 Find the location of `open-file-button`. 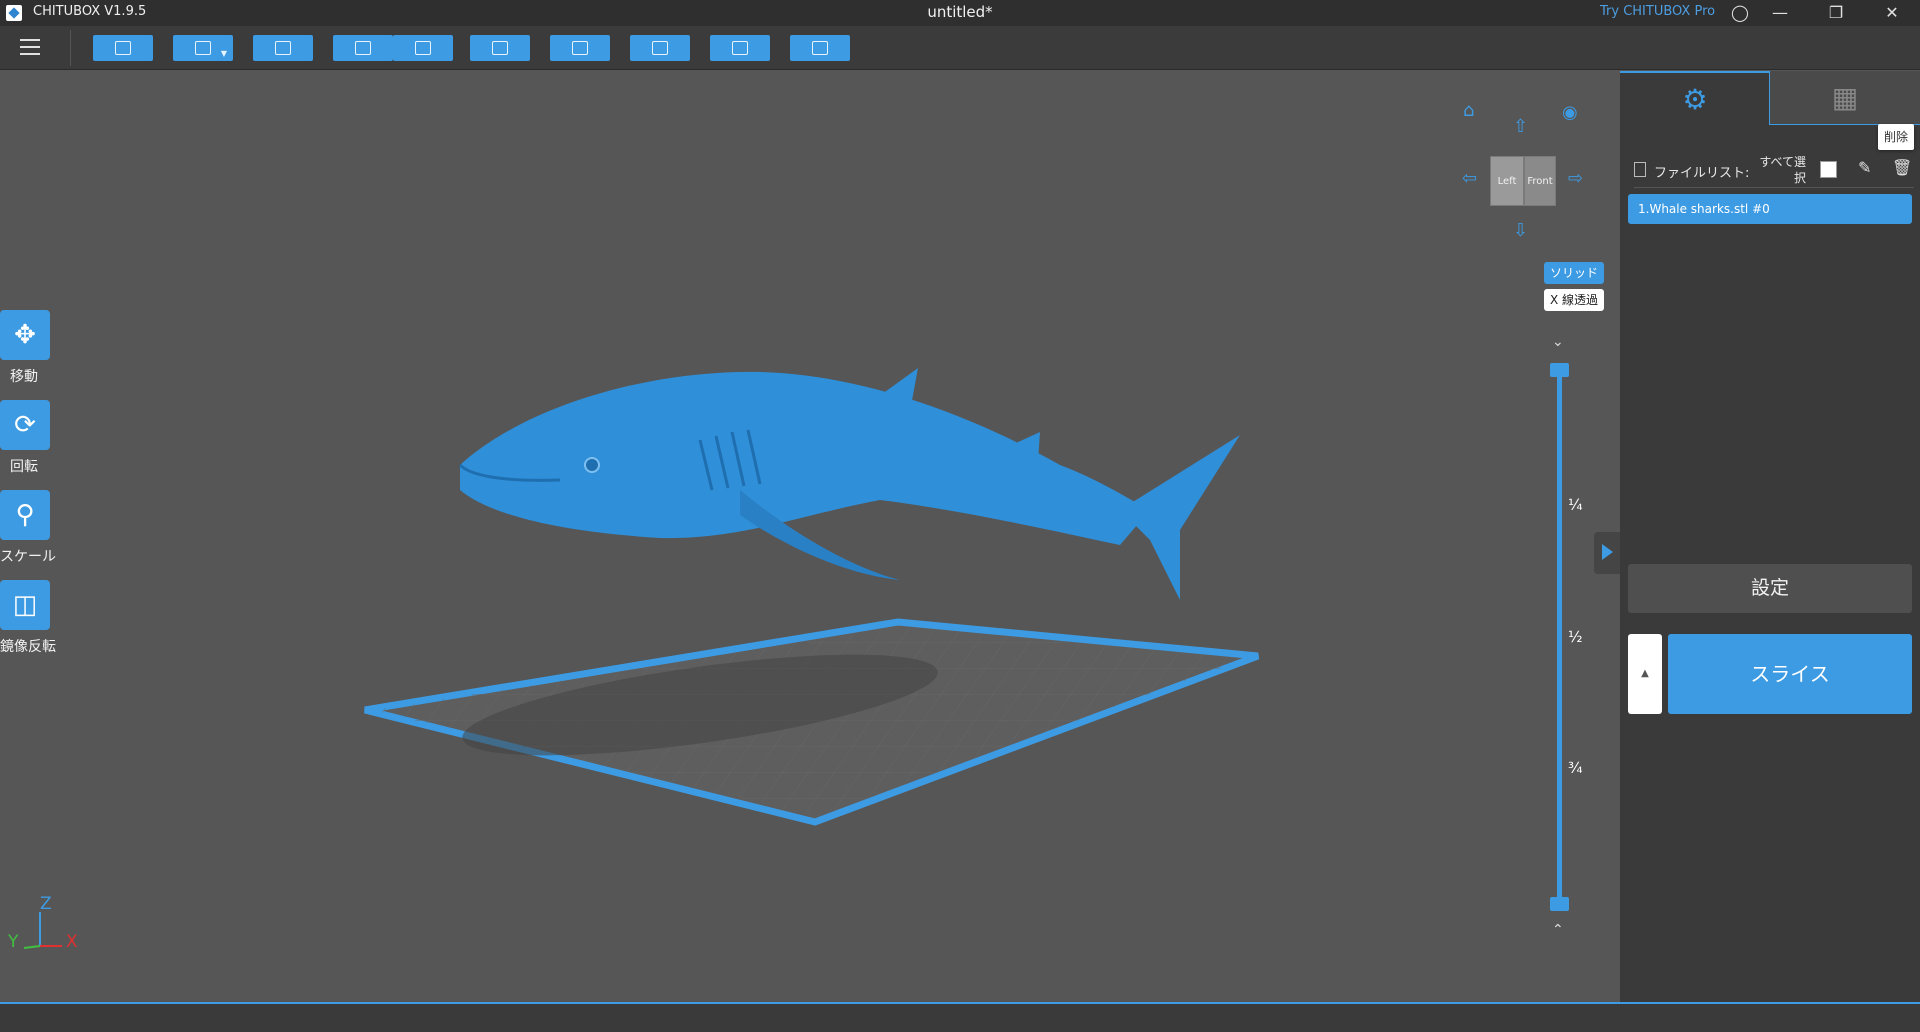

open-file-button is located at coordinates (123, 48).